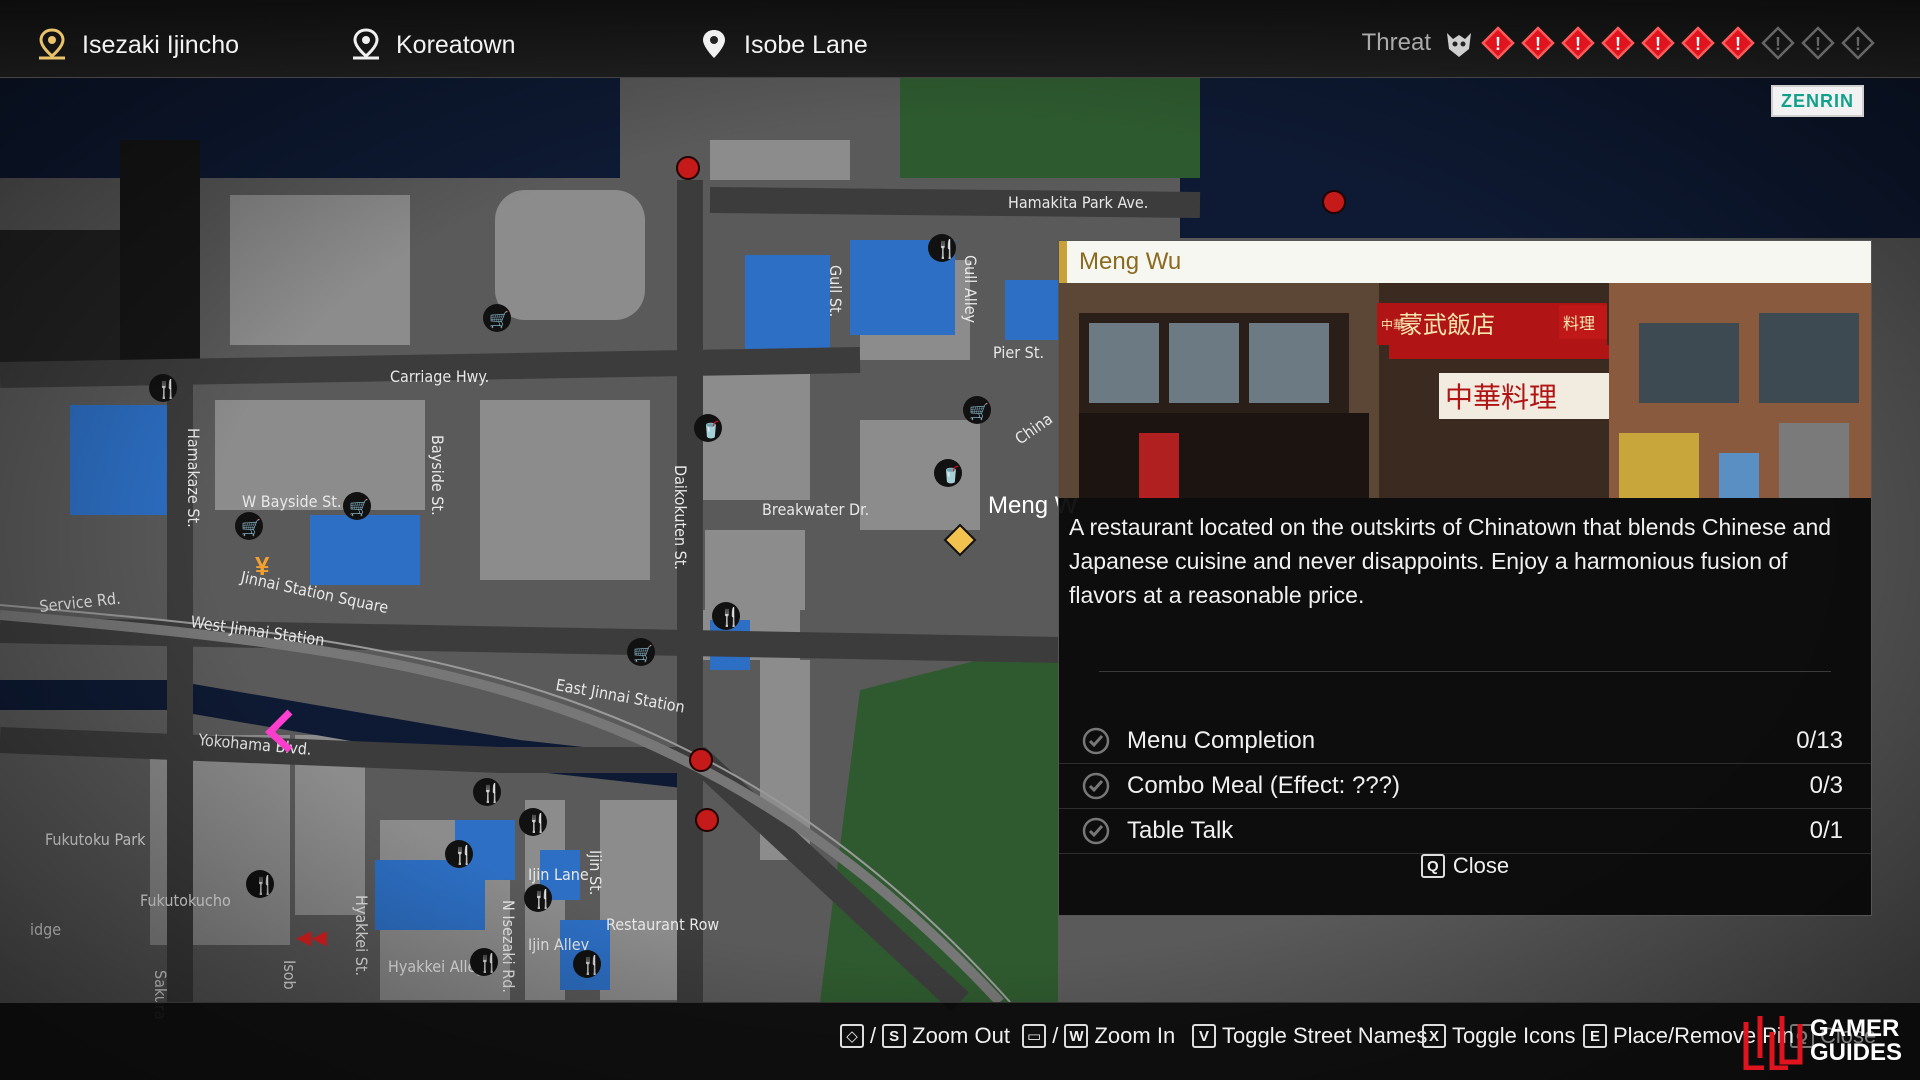  Describe the element at coordinates (1819, 740) in the screenshot. I see `task-progress: 0/13` at that location.